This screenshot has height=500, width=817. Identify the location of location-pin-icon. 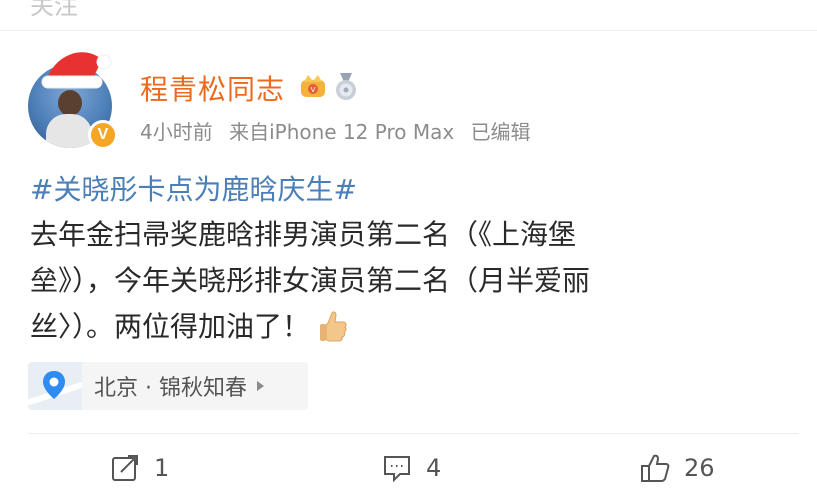
(54, 385).